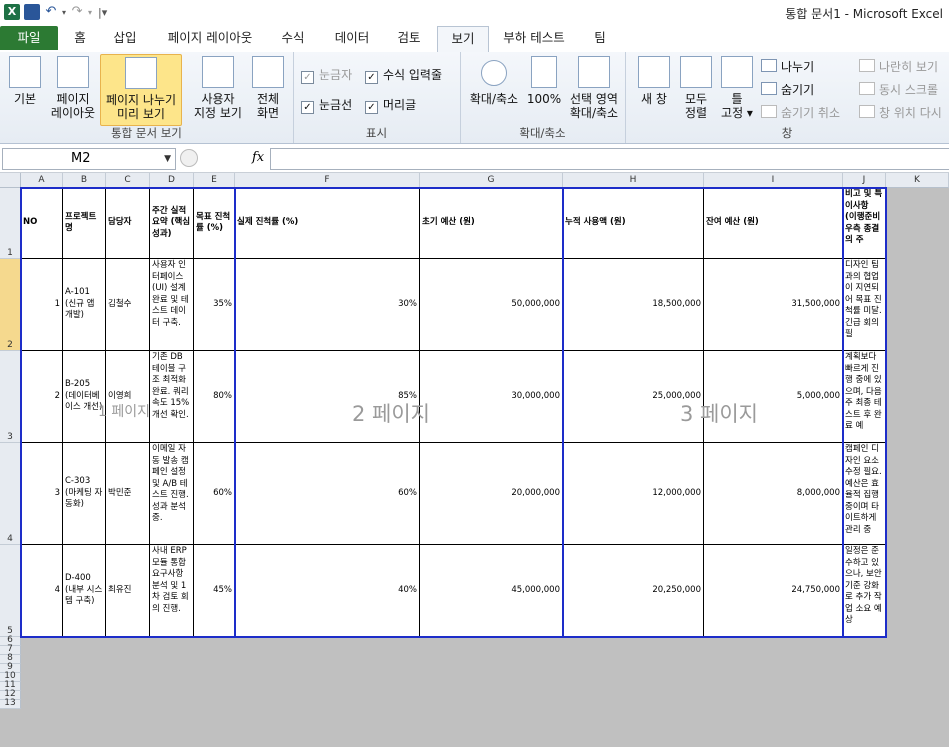 The height and width of the screenshot is (747, 949). Describe the element at coordinates (787, 66) in the screenshot. I see `split-button: 나누기` at that location.